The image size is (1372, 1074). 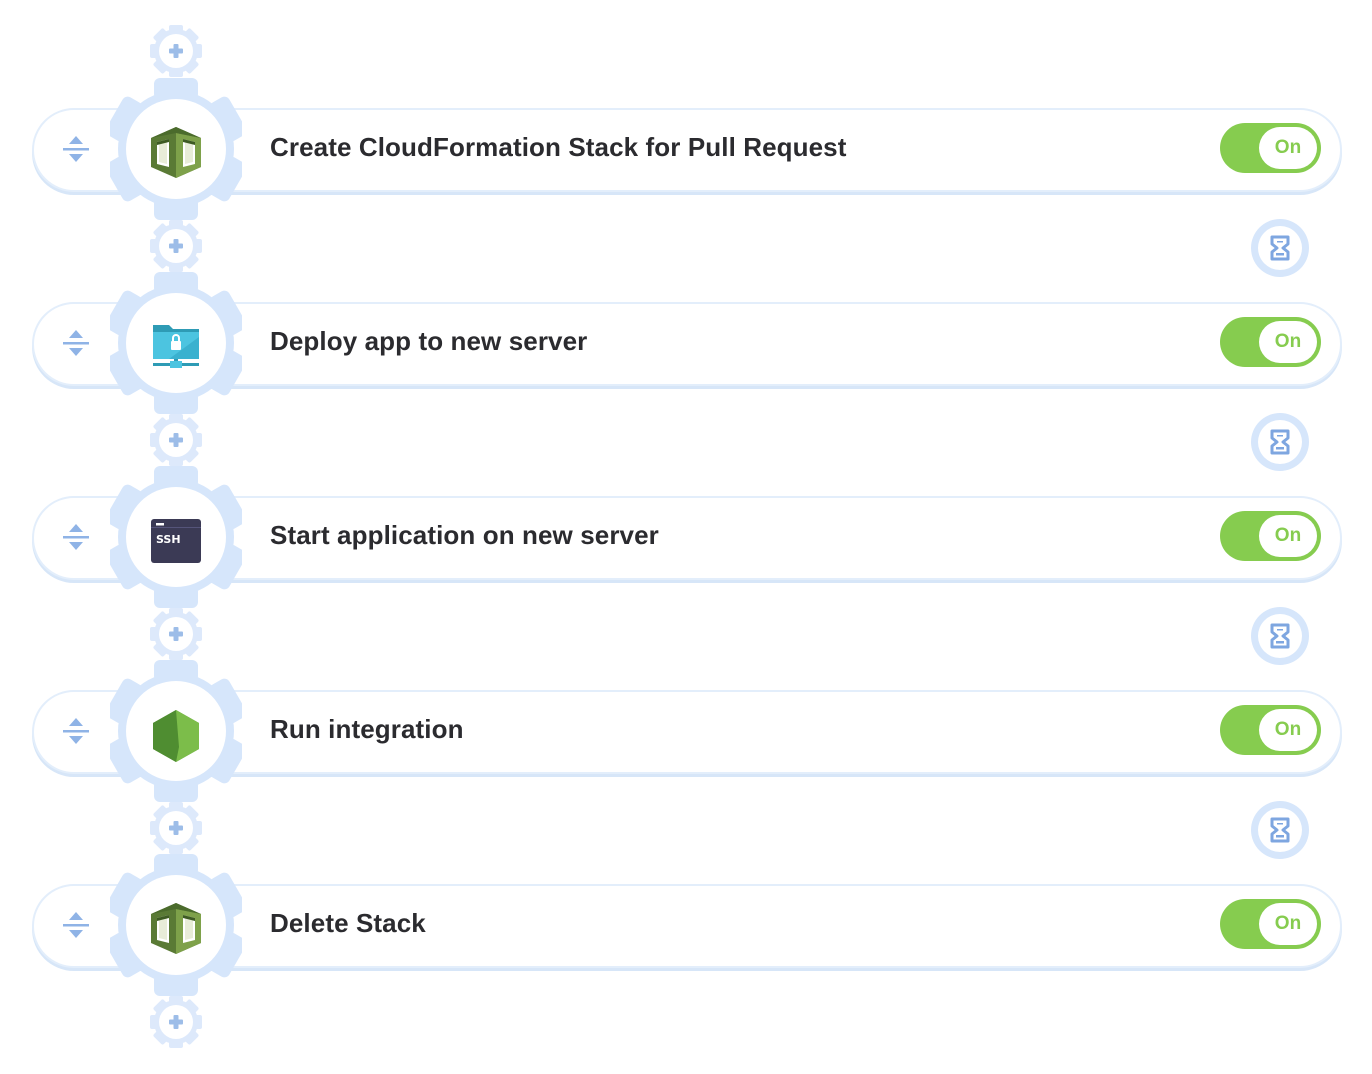 I want to click on sftp-deploy-icon, so click(x=176, y=346).